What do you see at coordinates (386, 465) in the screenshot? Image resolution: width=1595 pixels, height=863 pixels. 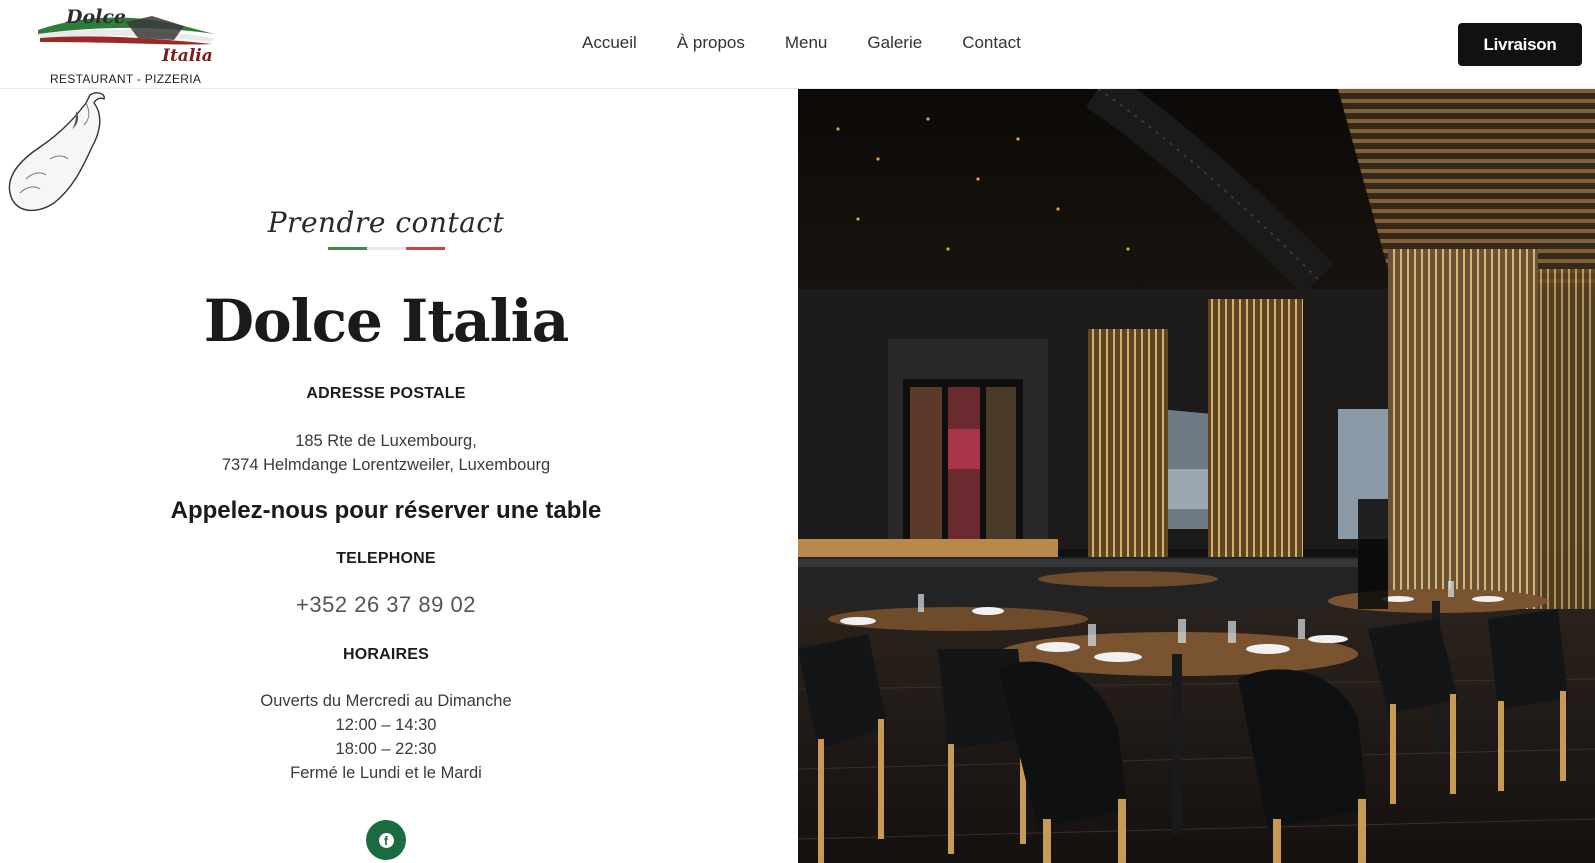 I see `address-line-2: 7374 Helmdange Lorentzweiler, Luxembourg` at bounding box center [386, 465].